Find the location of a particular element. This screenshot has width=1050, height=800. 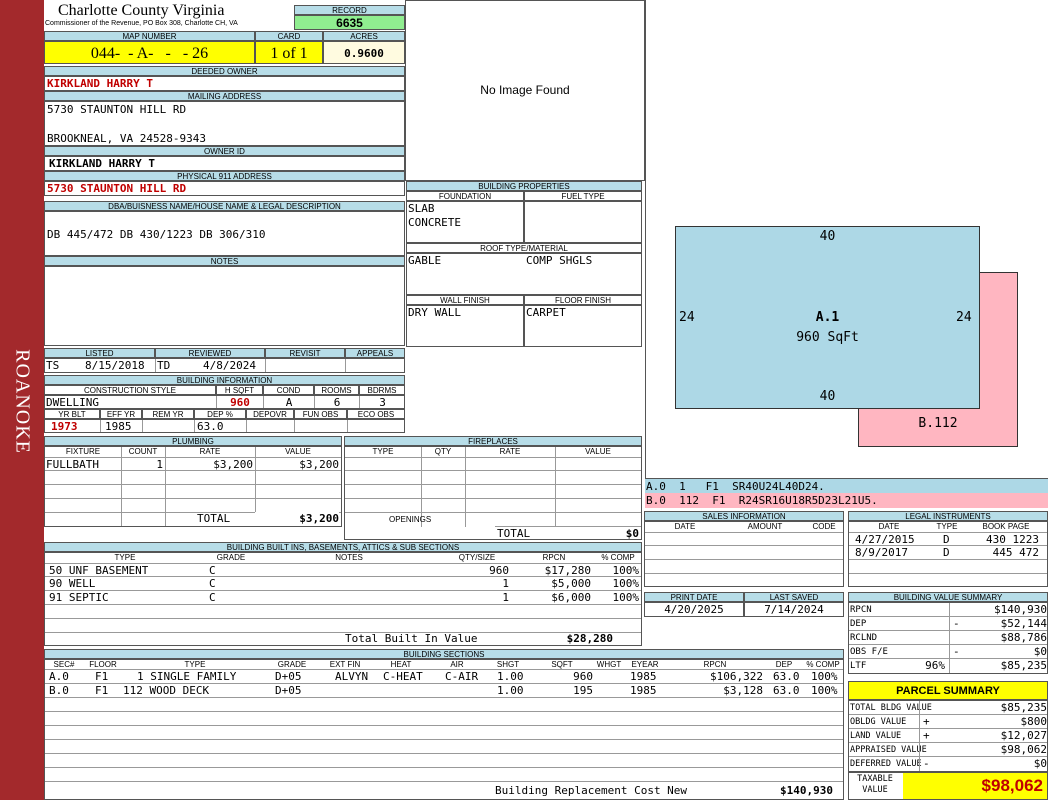

construction-style: DWELLING is located at coordinates (72, 402).